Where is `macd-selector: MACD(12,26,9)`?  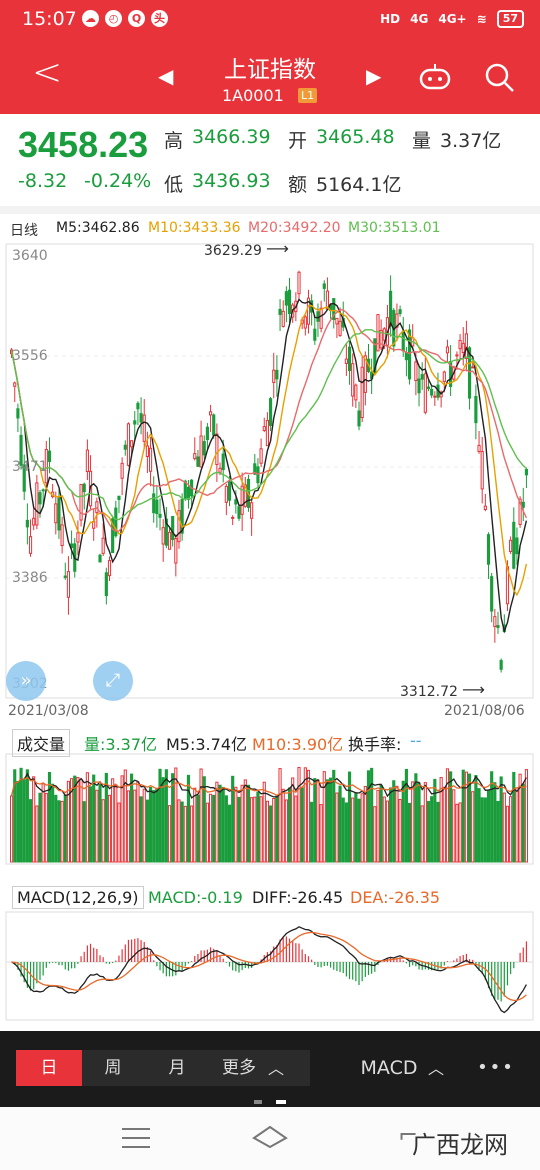 macd-selector: MACD(12,26,9) is located at coordinates (78, 897).